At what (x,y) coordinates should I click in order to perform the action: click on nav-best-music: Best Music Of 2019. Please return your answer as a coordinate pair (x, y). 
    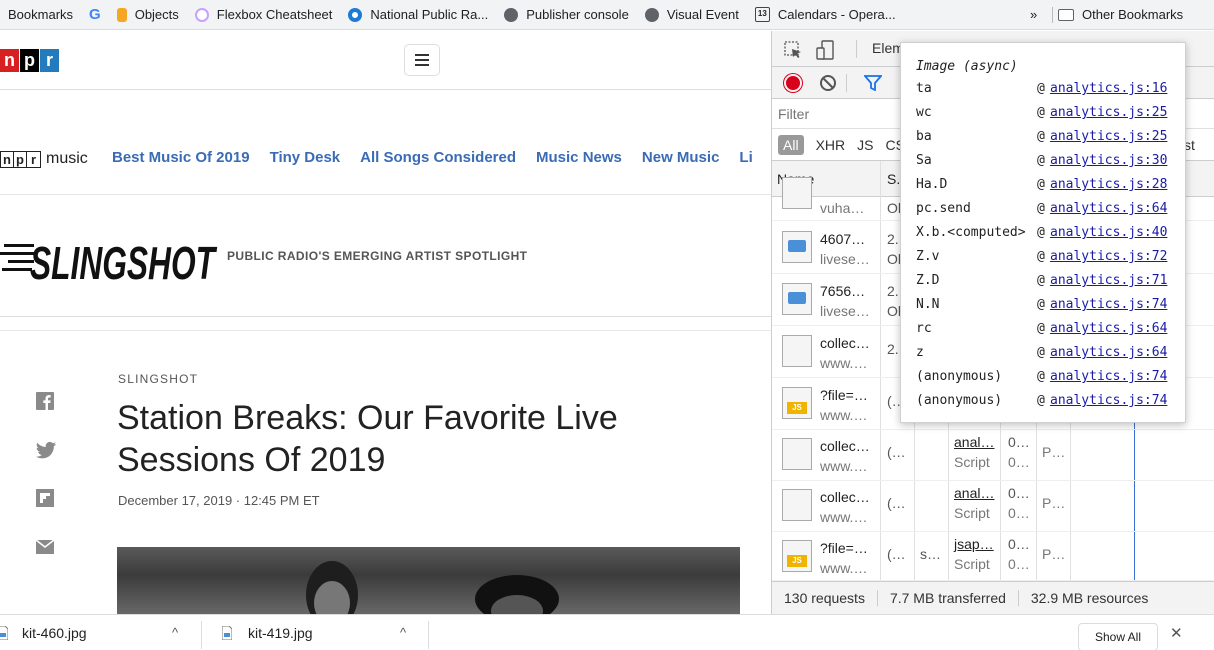
    Looking at the image, I should click on (181, 157).